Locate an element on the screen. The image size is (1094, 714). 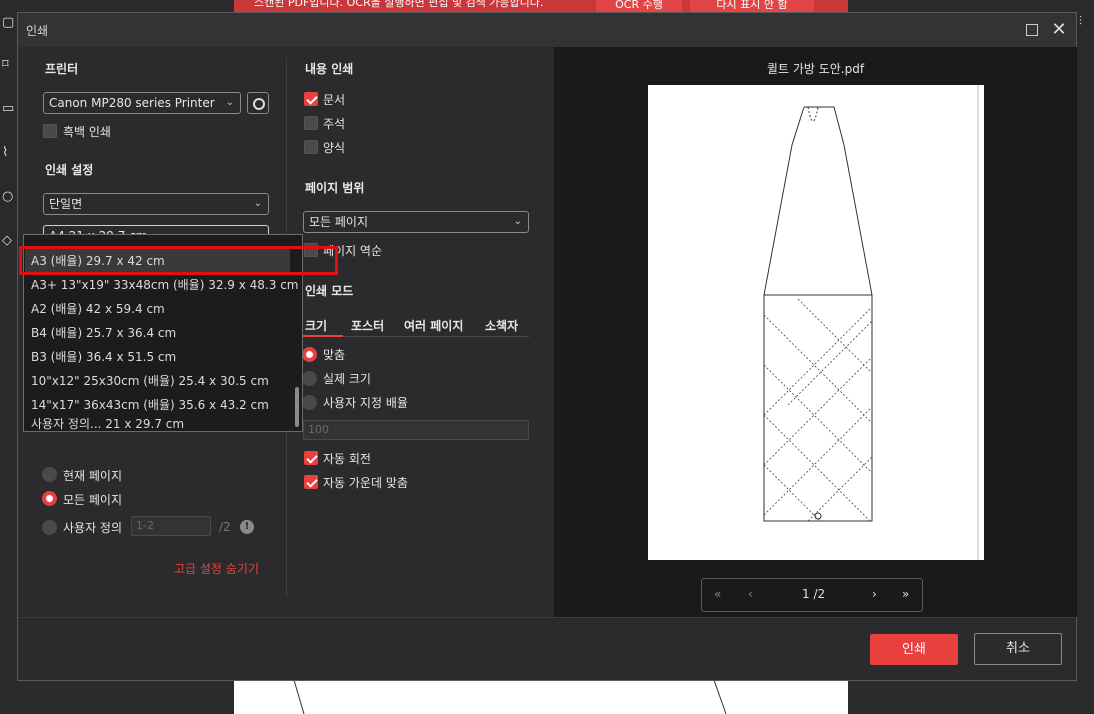
paper-option-14x17: 14"x17" 36x43cm (배율) 35.6 x 43.2 cm is located at coordinates (157, 405).